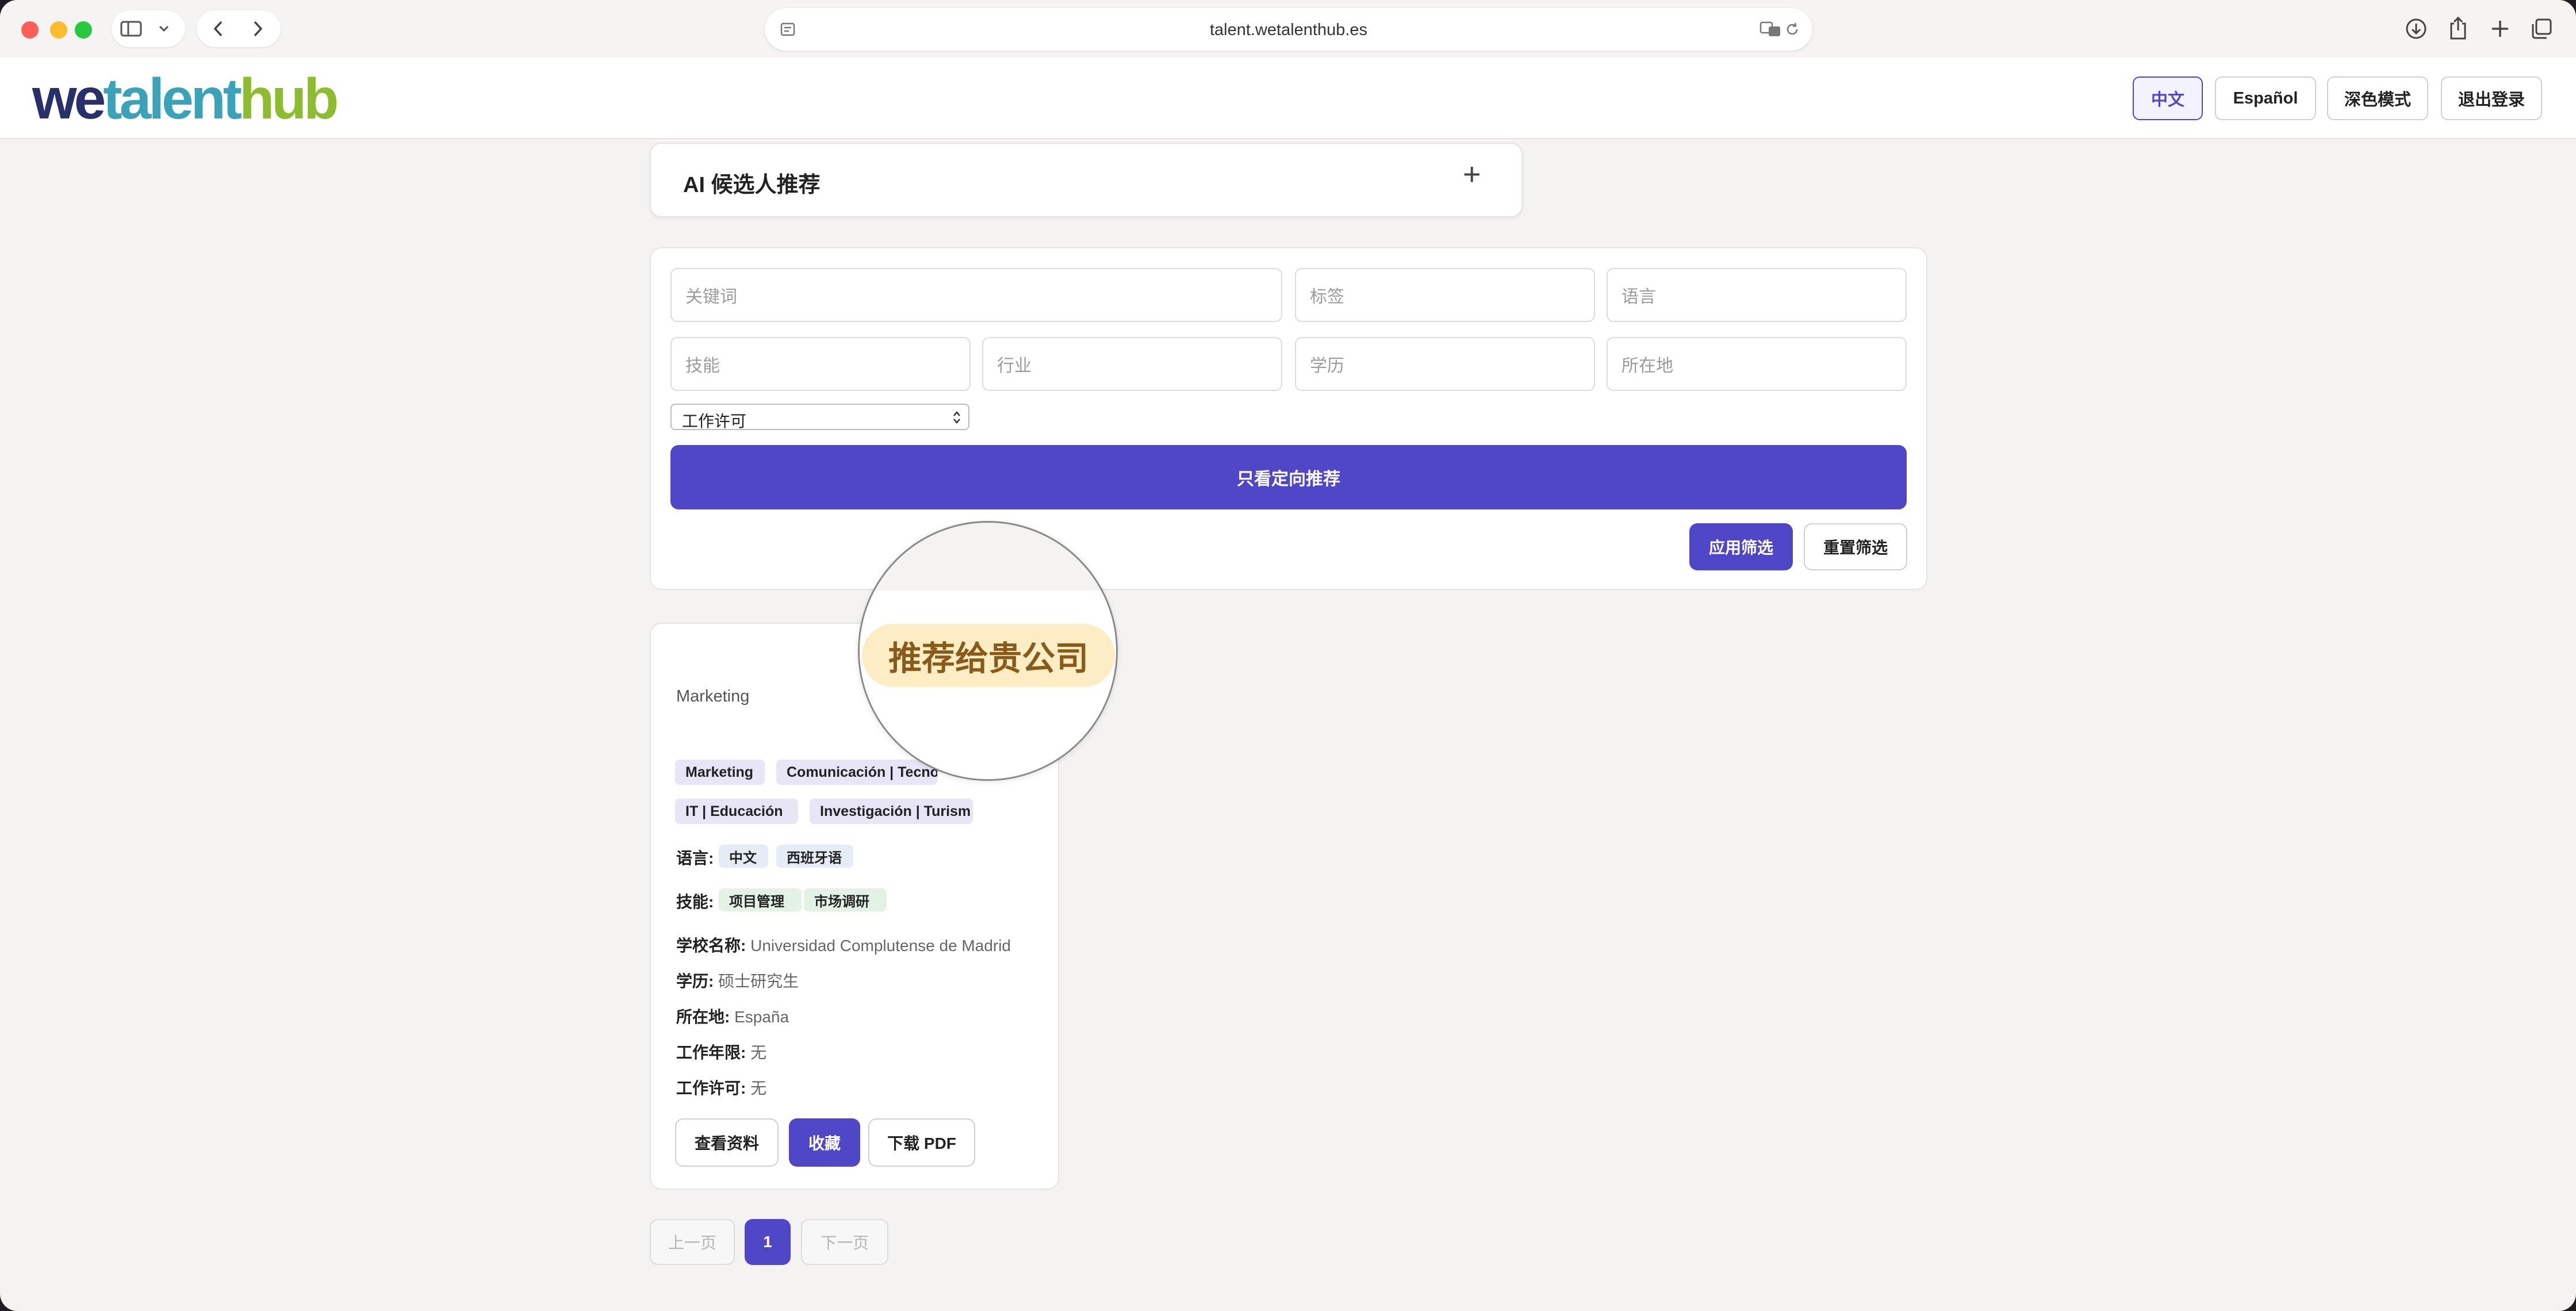  What do you see at coordinates (1132, 364) in the screenshot?
I see `industry-input: 行业` at bounding box center [1132, 364].